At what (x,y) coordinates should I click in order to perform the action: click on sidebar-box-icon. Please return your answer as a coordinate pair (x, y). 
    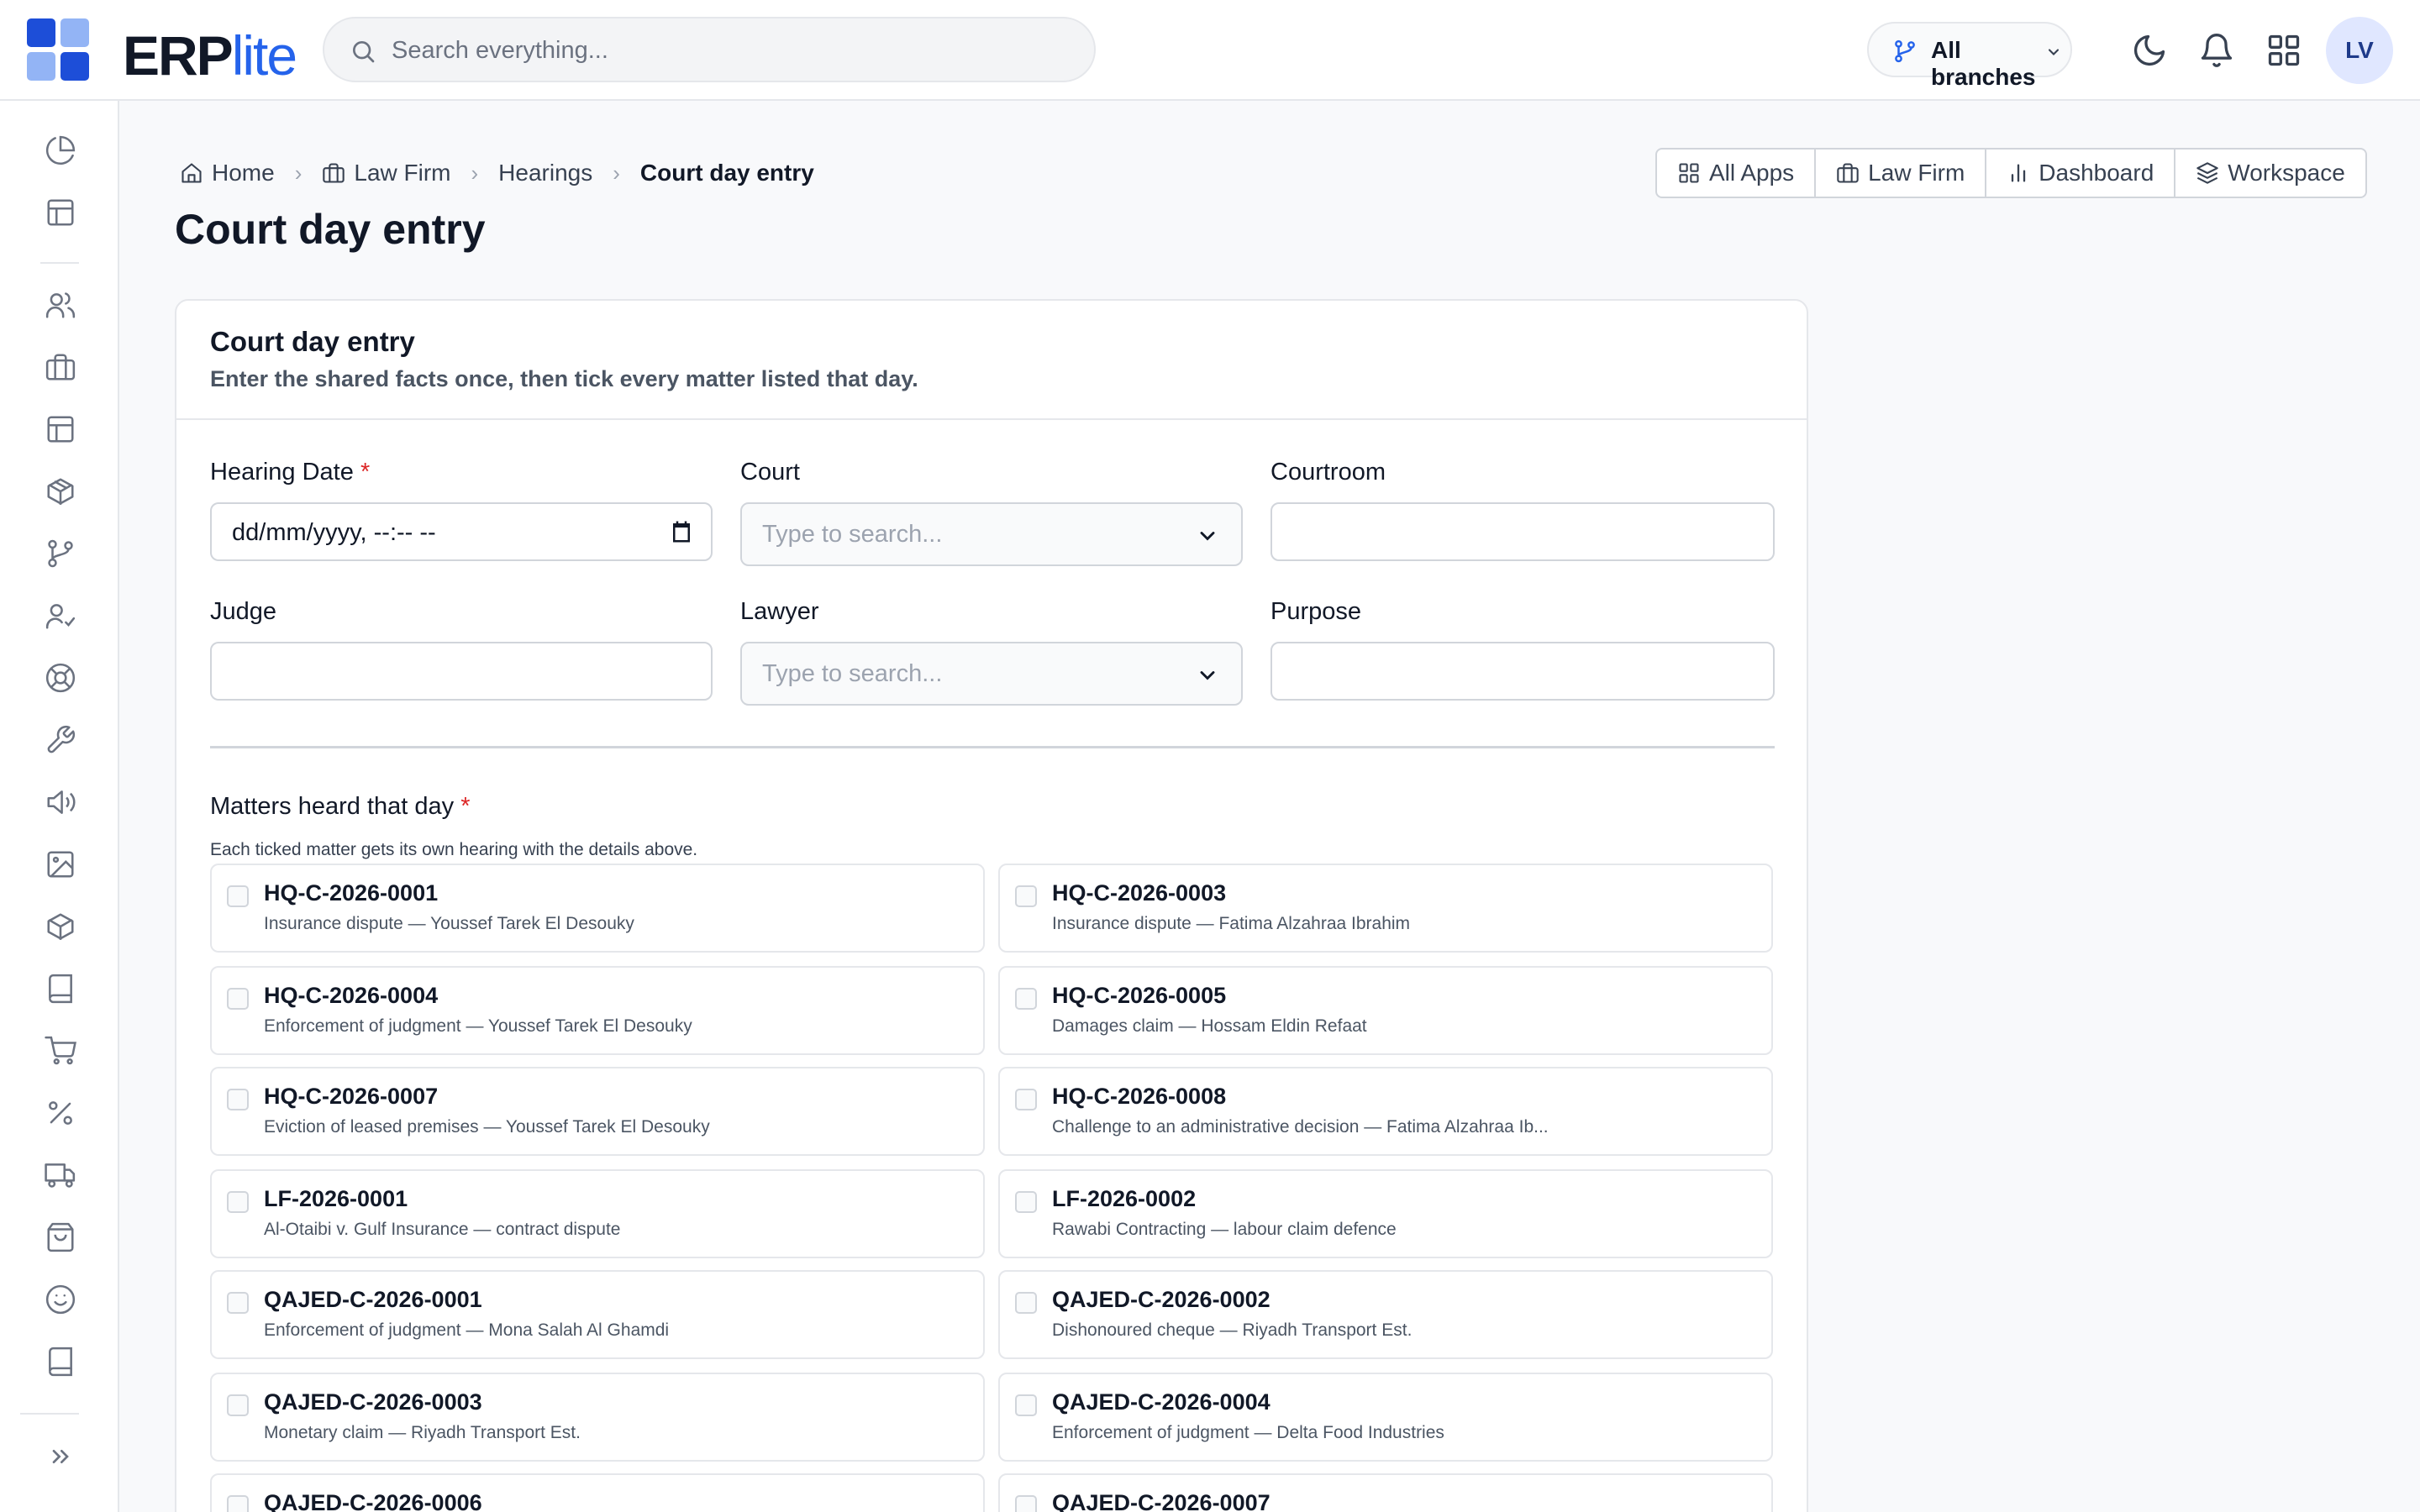
    Looking at the image, I should click on (60, 926).